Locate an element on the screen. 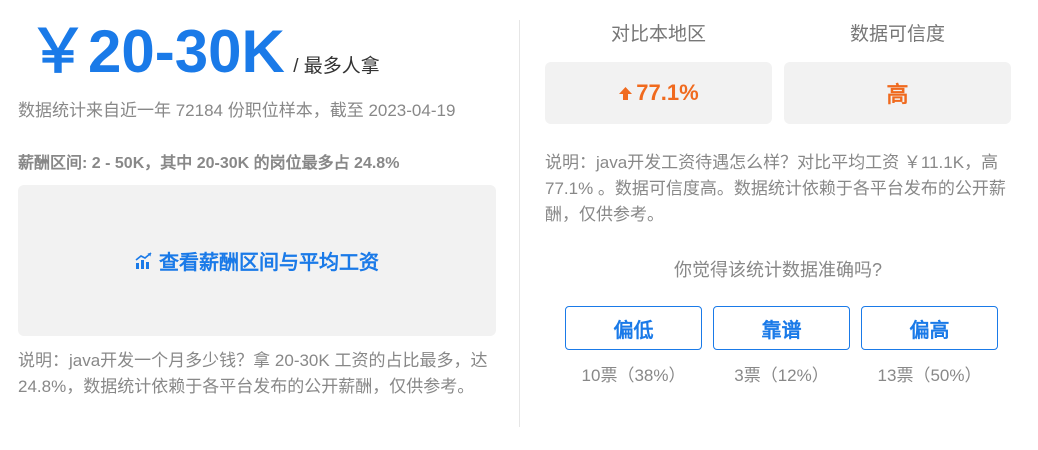  metrics-row: 对比本地区 77.1% 数据可信度 高 is located at coordinates (778, 73).